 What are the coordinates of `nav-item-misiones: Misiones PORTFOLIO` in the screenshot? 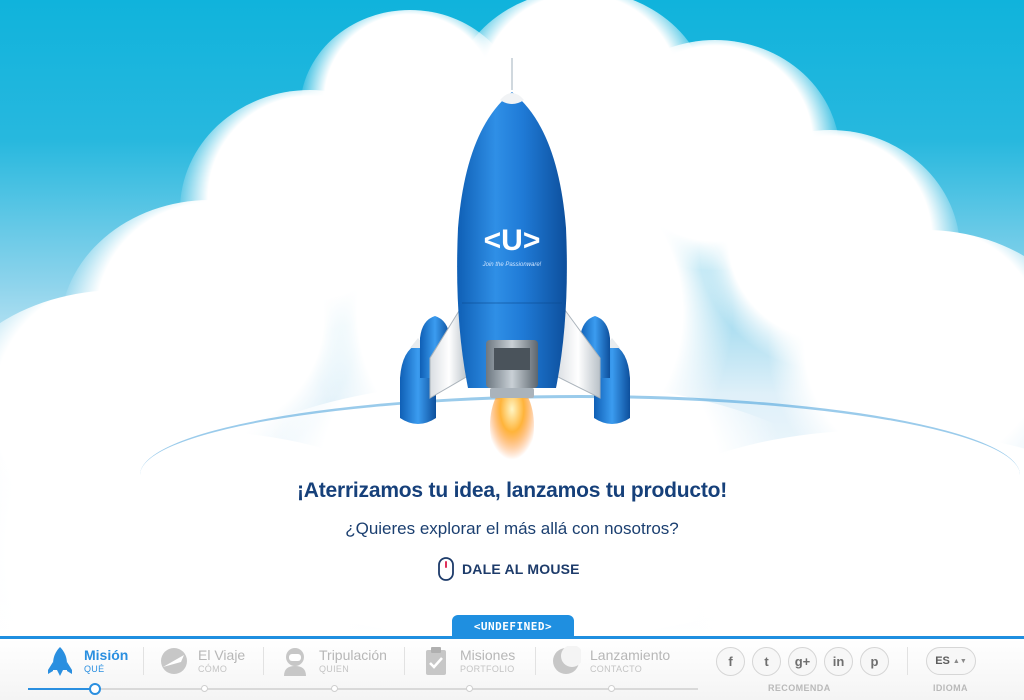 It's located at (467, 661).